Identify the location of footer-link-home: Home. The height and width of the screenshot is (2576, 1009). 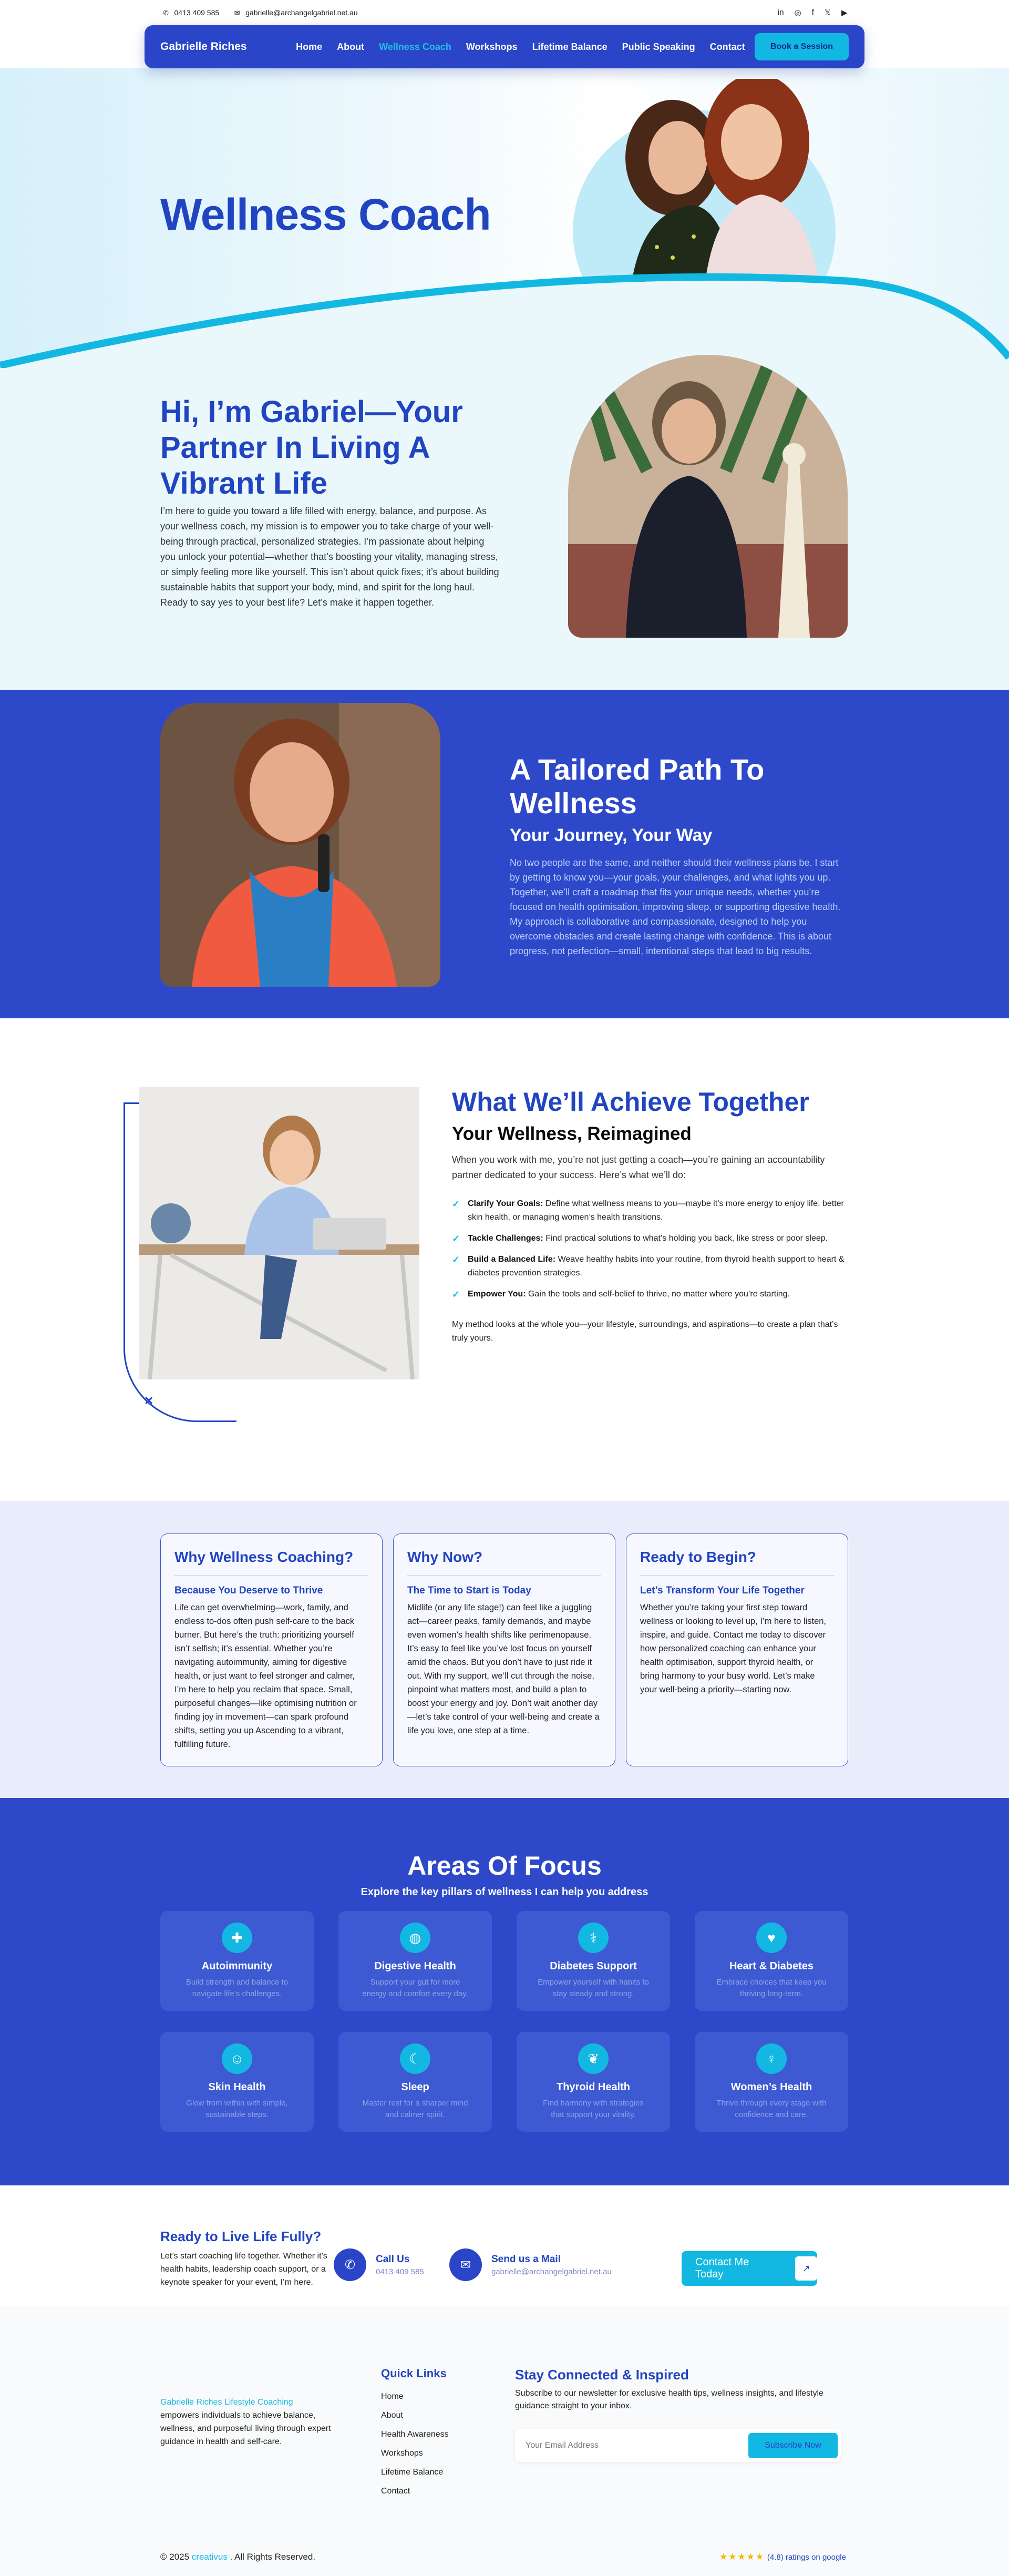
(415, 2396).